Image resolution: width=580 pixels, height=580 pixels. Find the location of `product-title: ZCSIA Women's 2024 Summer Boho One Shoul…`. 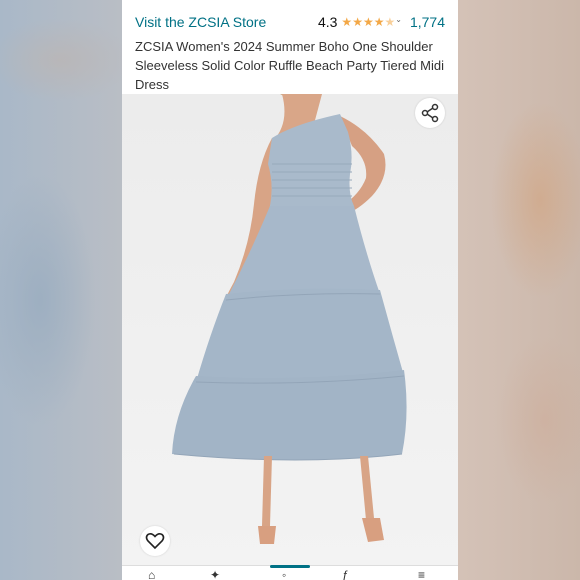

product-title: ZCSIA Women's 2024 Summer Boho One Shoul… is located at coordinates (290, 65).